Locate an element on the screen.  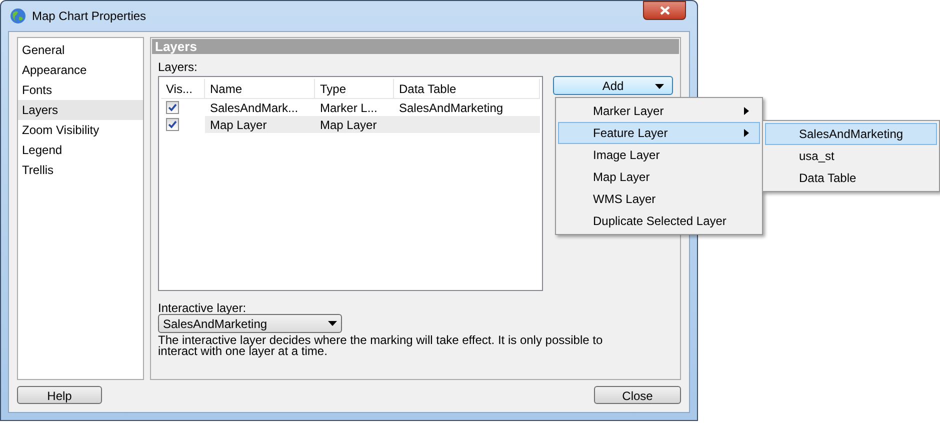
help-button: Help is located at coordinates (59, 395).